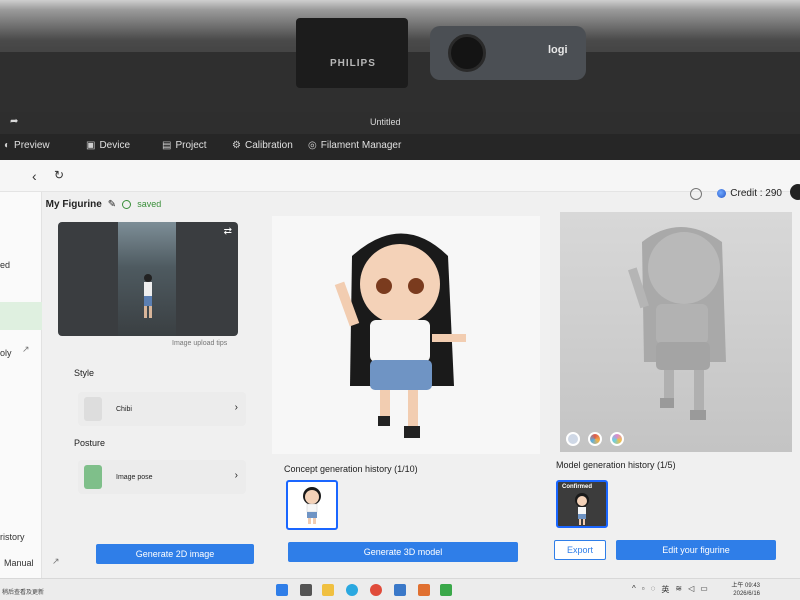 This screenshot has width=800, height=600. I want to click on tray-battery-icon: ▭, so click(704, 589).